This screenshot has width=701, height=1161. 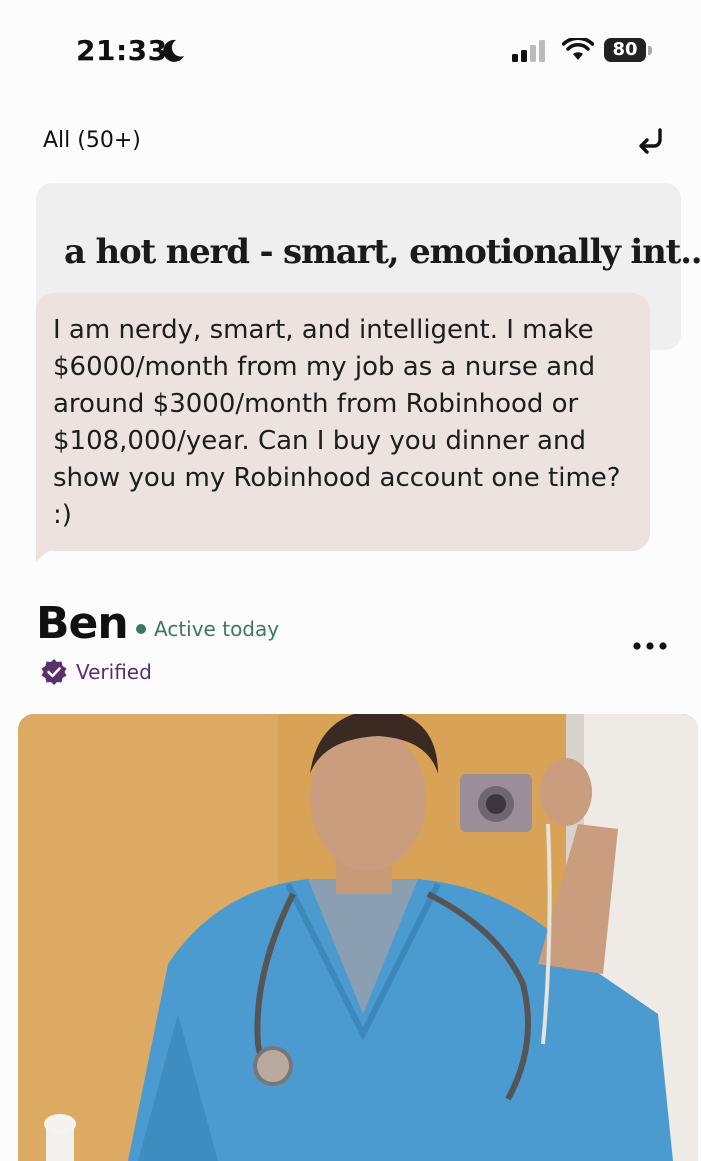 I want to click on moon-icon, so click(x=173, y=50).